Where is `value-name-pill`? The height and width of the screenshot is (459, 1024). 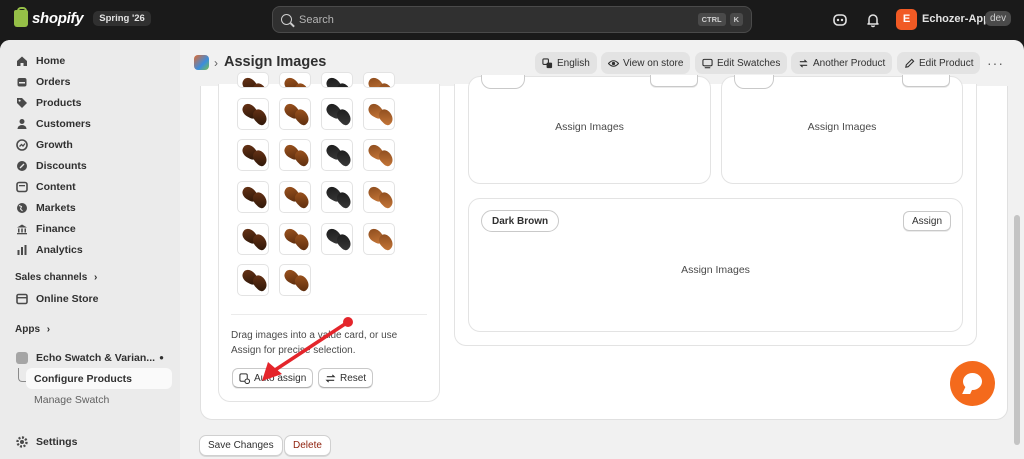 value-name-pill is located at coordinates (754, 82).